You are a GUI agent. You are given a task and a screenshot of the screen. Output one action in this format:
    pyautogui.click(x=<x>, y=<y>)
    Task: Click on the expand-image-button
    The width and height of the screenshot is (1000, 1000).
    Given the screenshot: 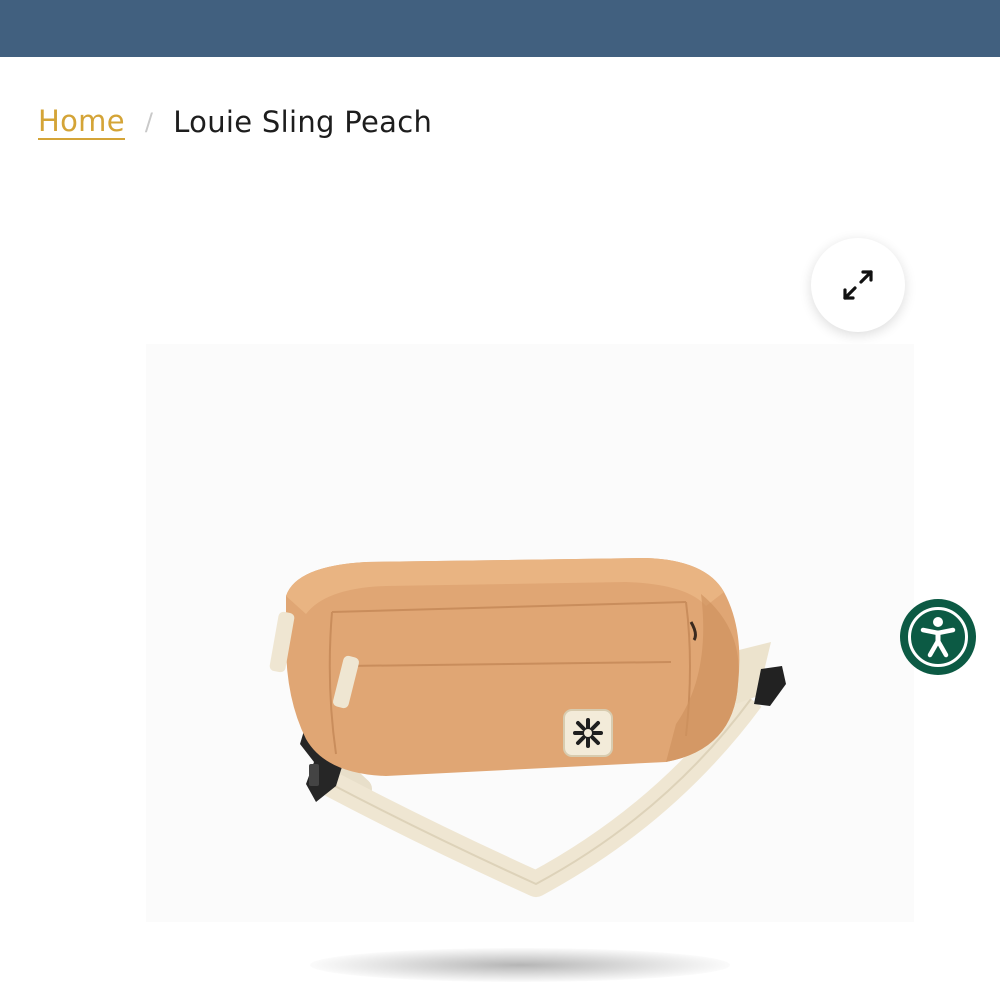 What is the action you would take?
    pyautogui.click(x=858, y=285)
    